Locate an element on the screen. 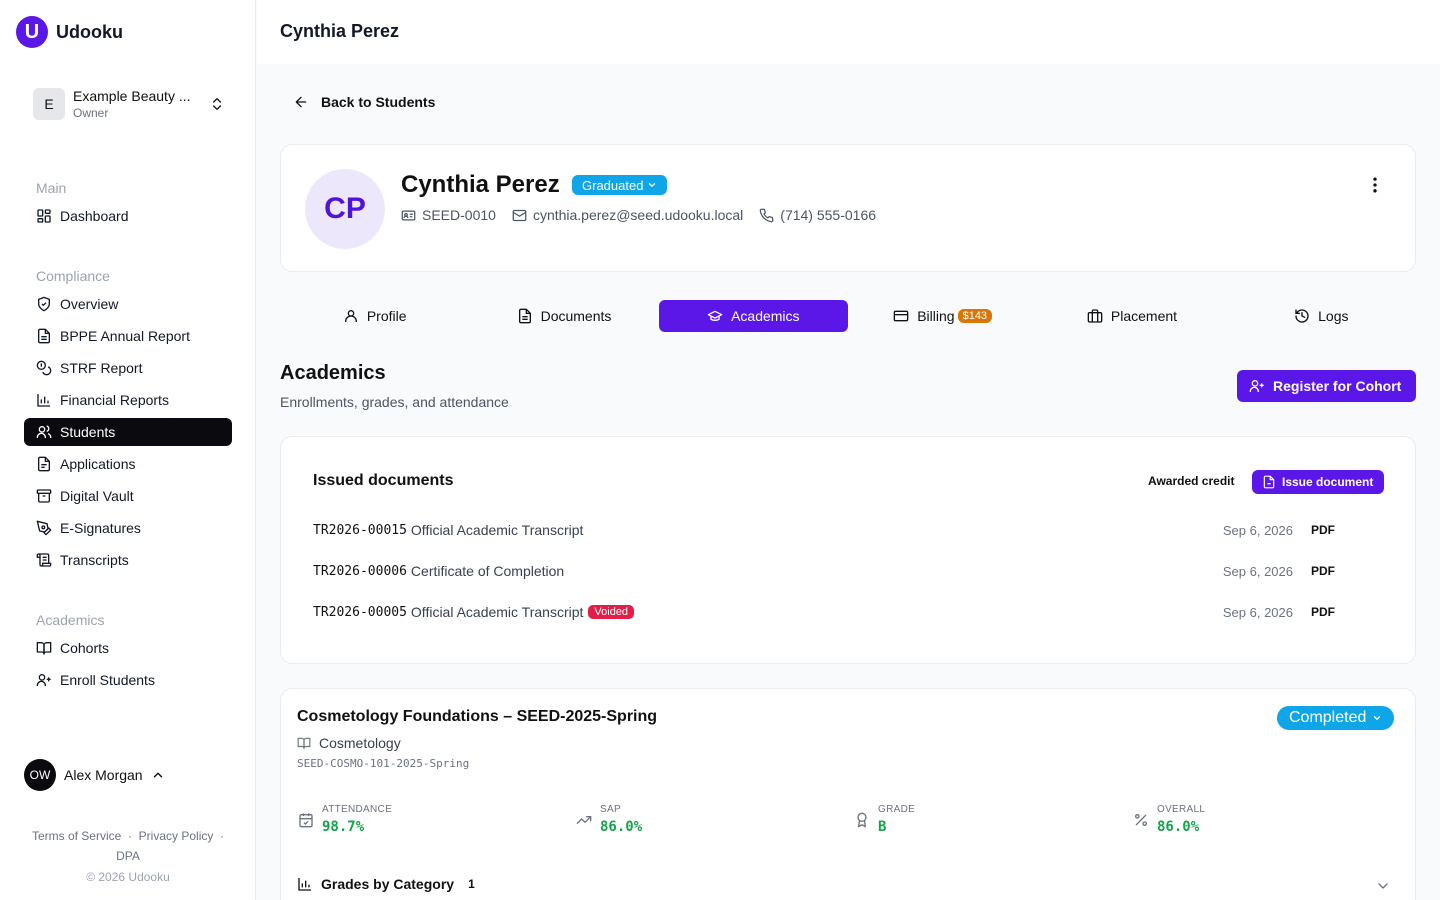  terms-link: Terms of Service is located at coordinates (76, 836).